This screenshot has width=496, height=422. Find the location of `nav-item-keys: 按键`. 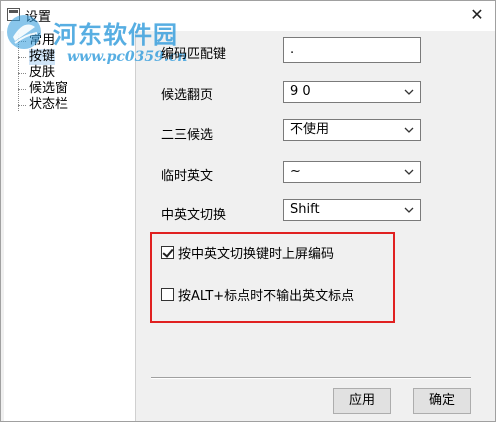

nav-item-keys: 按键 is located at coordinates (42, 57).